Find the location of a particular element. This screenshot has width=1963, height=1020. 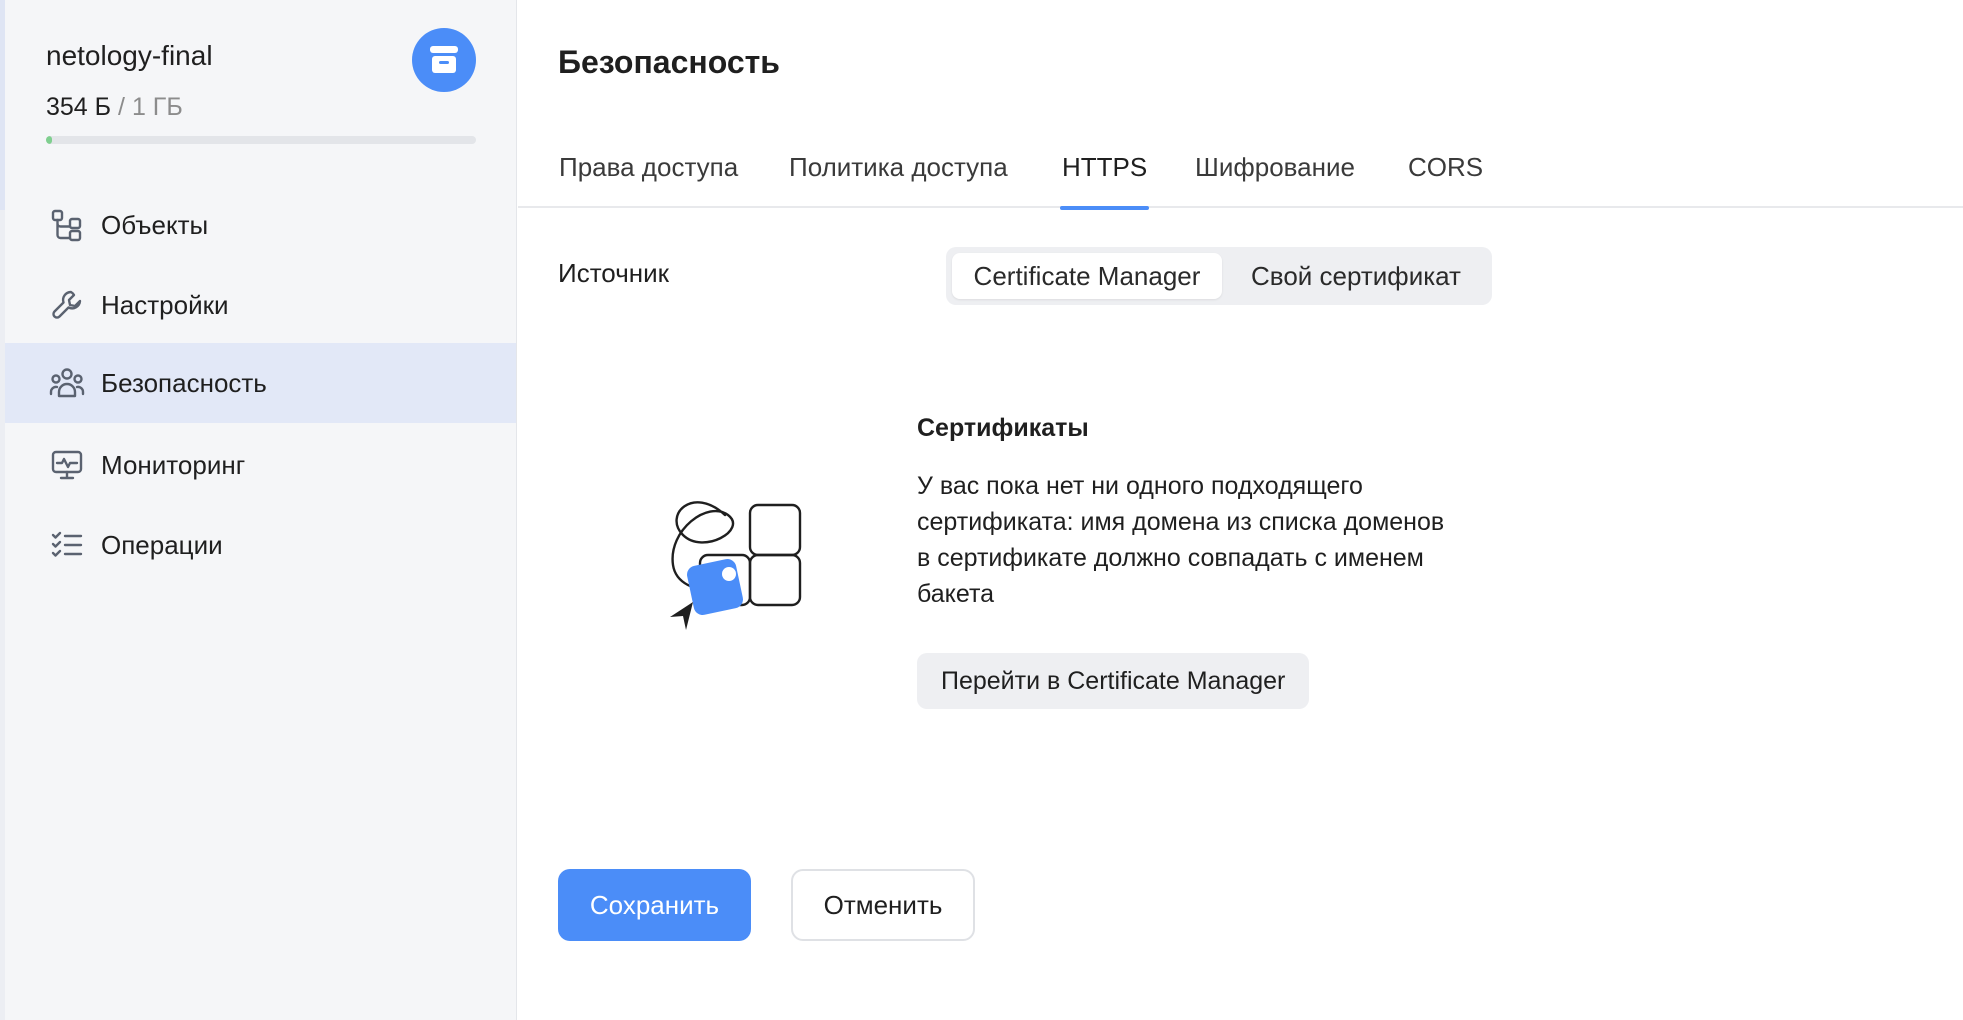

sidebar-item-security: Безопасность is located at coordinates (260, 383).